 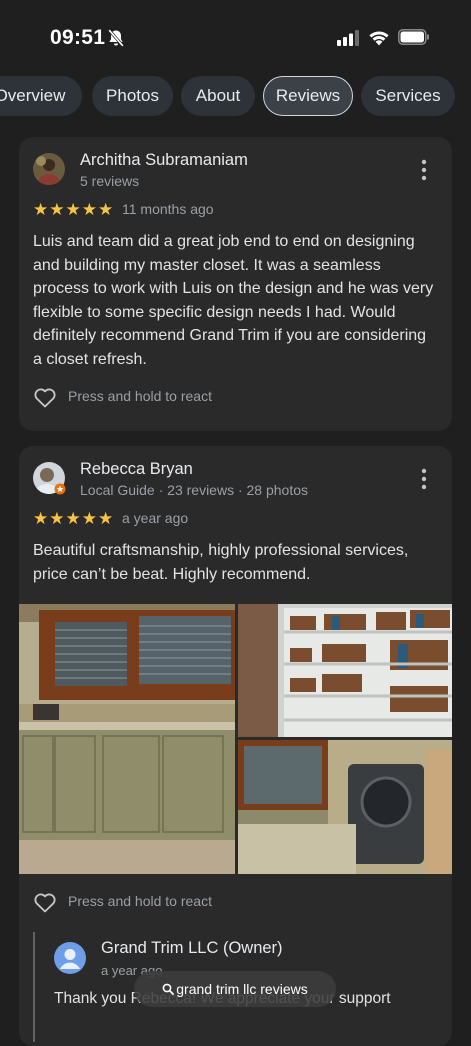 What do you see at coordinates (110, 181) in the screenshot?
I see `reviewer-meta: 5 reviews` at bounding box center [110, 181].